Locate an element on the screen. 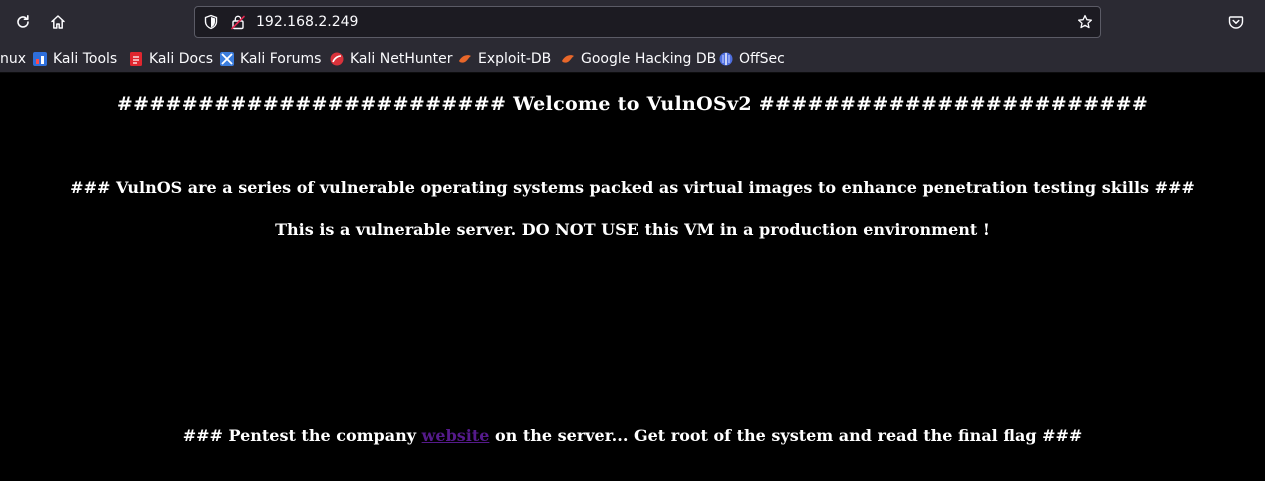  kali-nethunter-icon is located at coordinates (337, 59).